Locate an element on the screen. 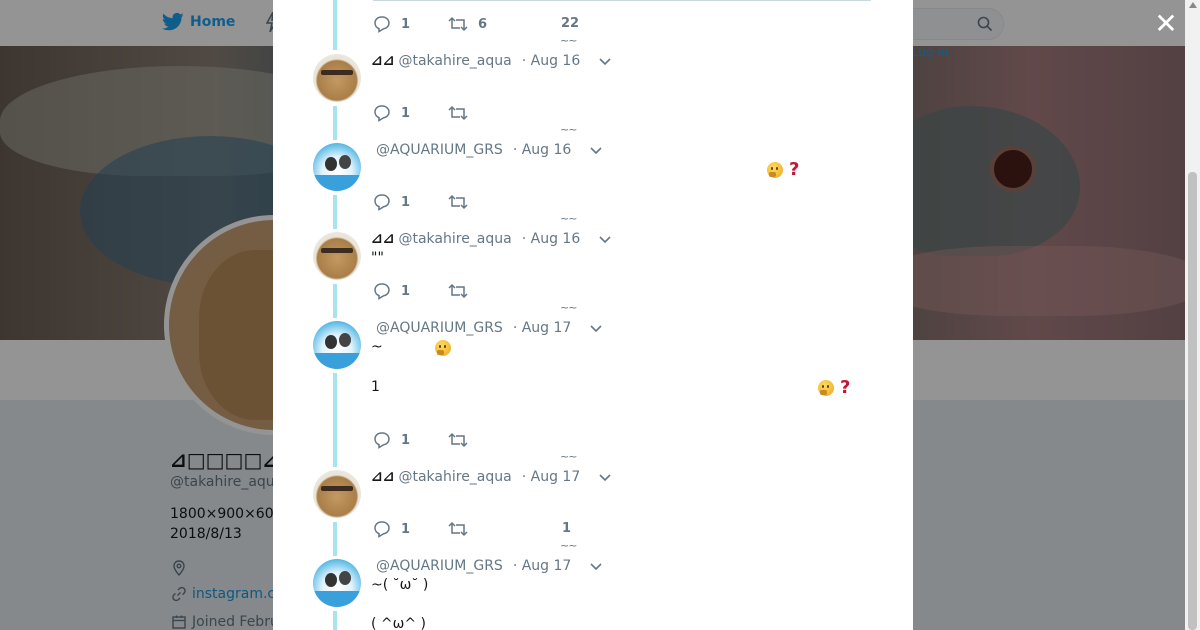 The width and height of the screenshot is (1200, 630). tweet-header: ⊿⊿ @takahire_aqua · Aug 17 is located at coordinates (475, 477).